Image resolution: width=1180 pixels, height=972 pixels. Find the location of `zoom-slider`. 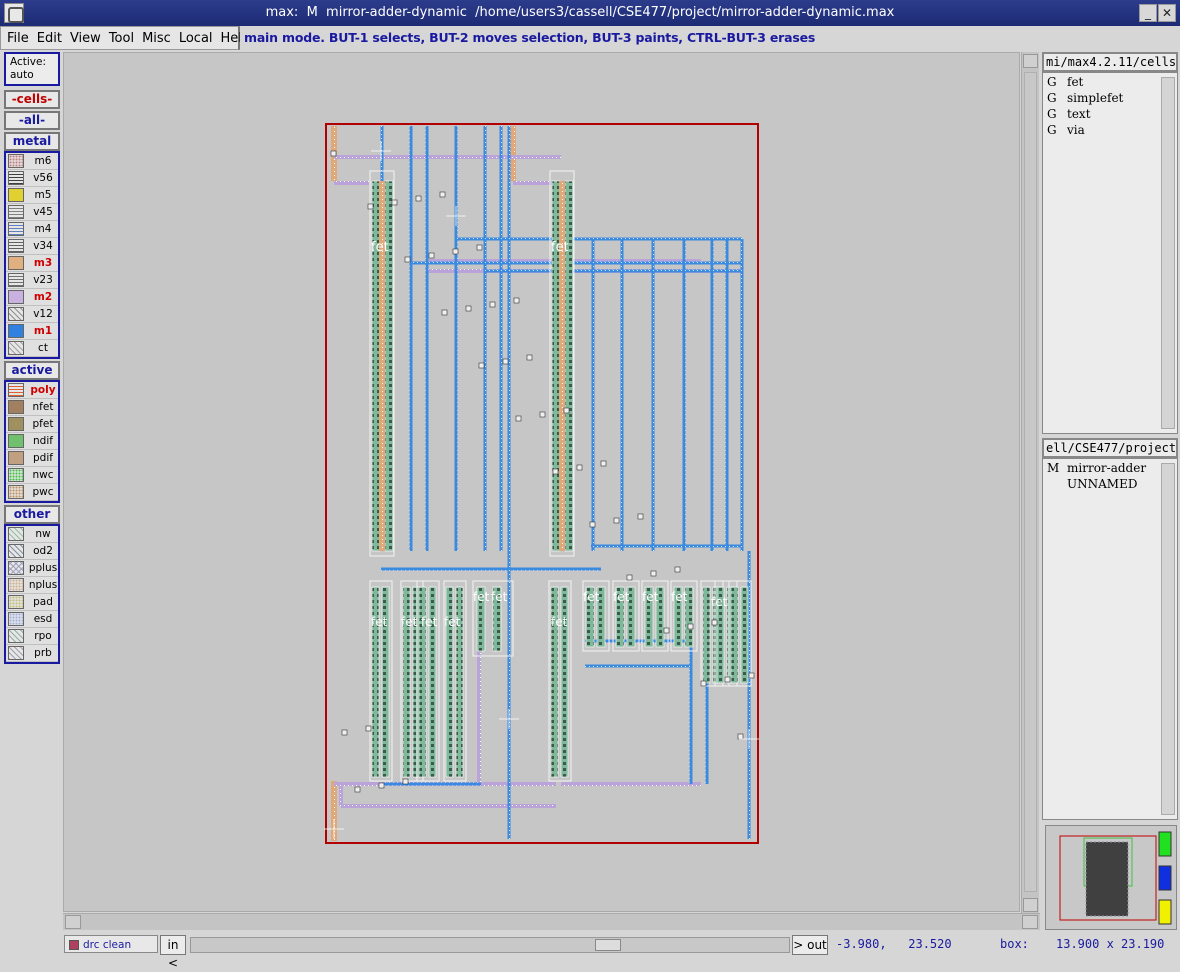

zoom-slider is located at coordinates (490, 945).